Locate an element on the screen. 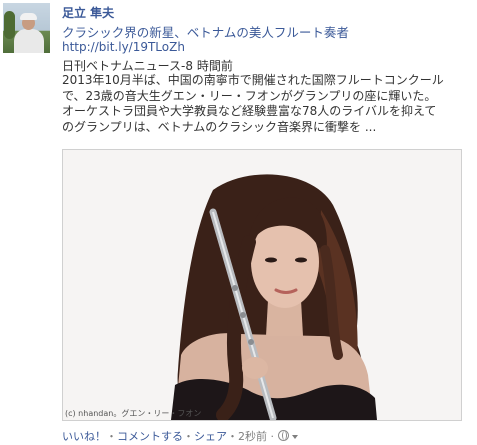 This screenshot has width=477, height=445. author-avatar is located at coordinates (26, 28).